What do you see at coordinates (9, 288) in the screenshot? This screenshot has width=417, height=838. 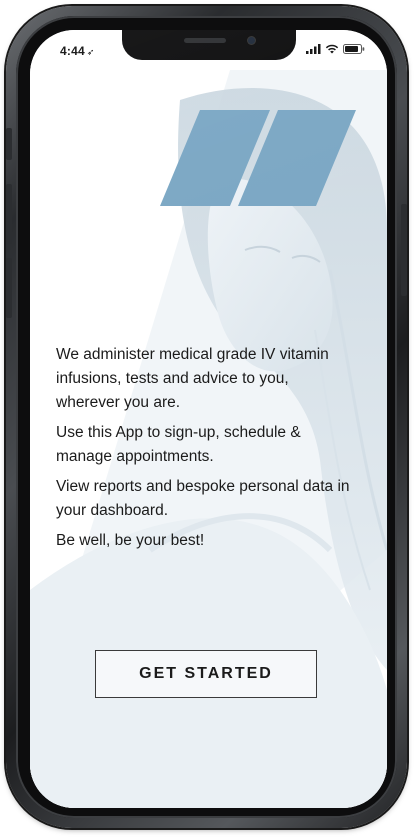 I see `volume-down-button` at bounding box center [9, 288].